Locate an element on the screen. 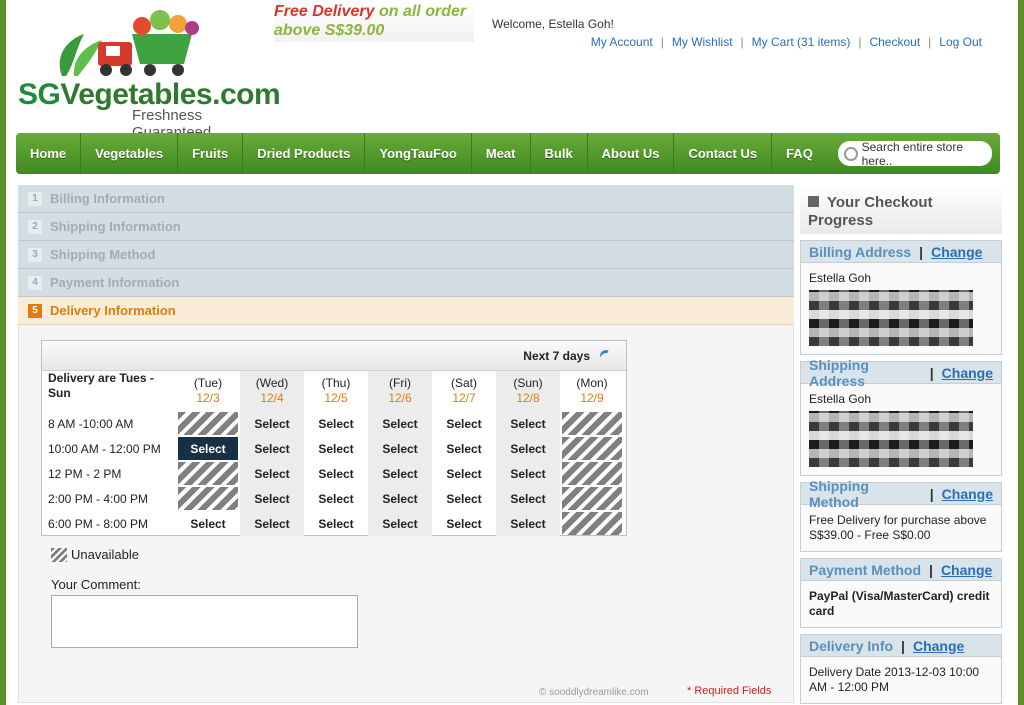  selected-slot-button: Select is located at coordinates (208, 448).